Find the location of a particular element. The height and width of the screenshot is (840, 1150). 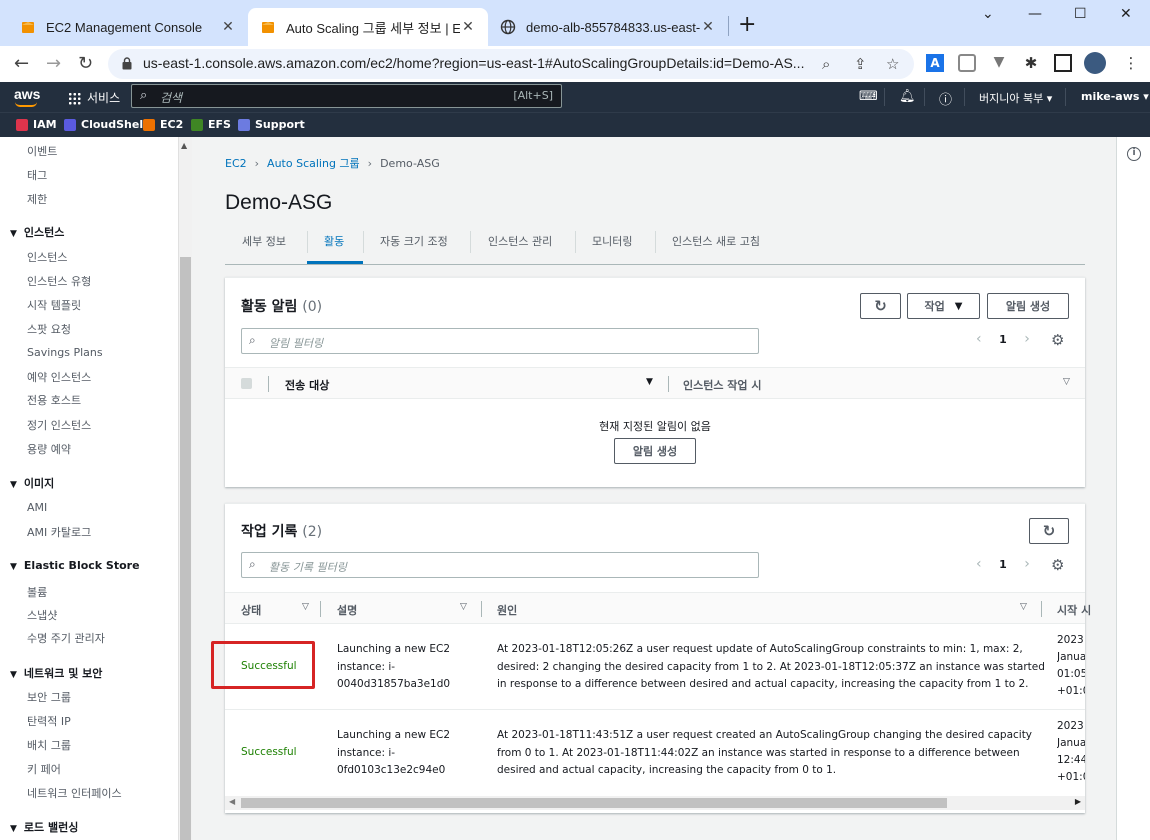

select-all-checkbox is located at coordinates (246, 383).